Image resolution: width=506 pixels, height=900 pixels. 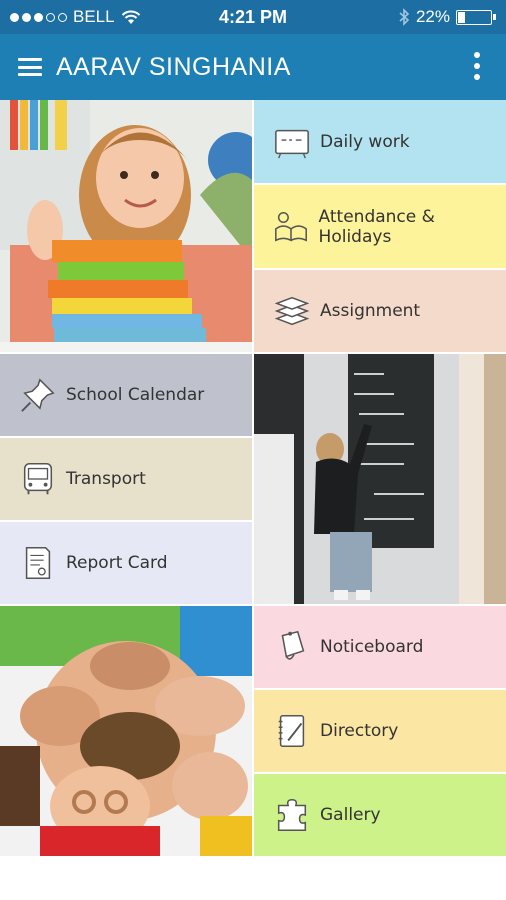 I want to click on tile-noticeboard: Noticeboard, so click(x=380, y=647).